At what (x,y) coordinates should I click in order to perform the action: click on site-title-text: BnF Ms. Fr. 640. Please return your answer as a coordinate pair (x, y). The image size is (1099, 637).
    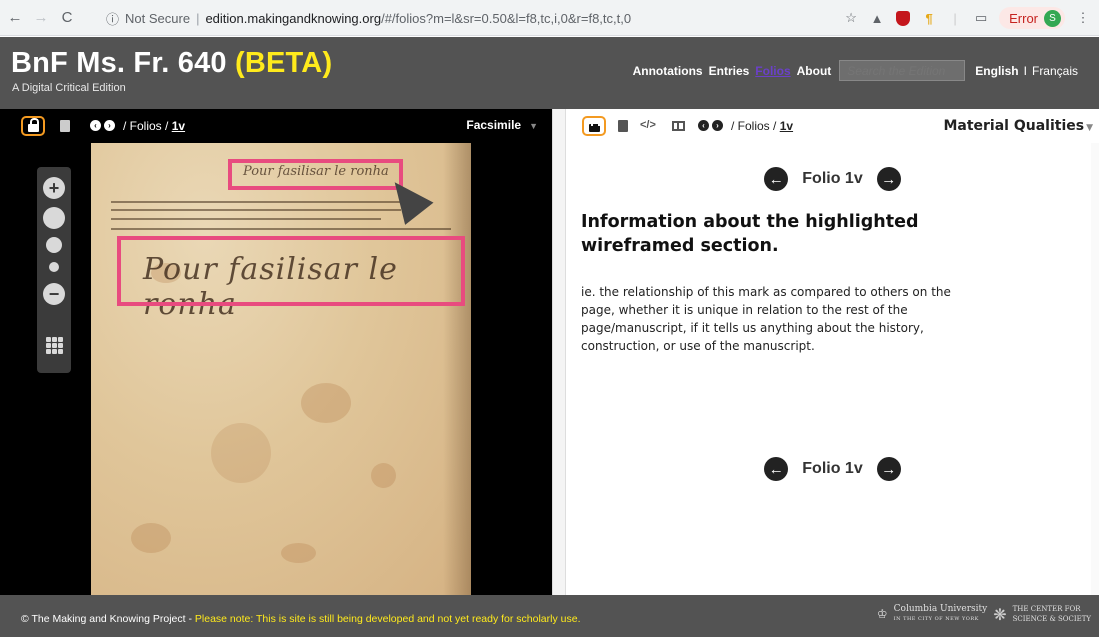
    Looking at the image, I should click on (119, 63).